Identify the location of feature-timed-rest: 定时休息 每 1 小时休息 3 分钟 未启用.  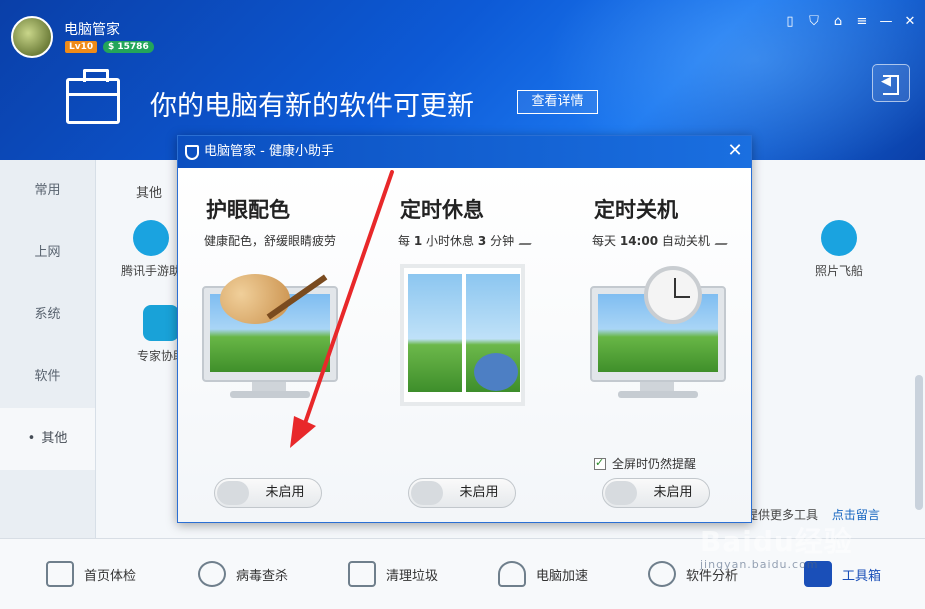
(467, 345).